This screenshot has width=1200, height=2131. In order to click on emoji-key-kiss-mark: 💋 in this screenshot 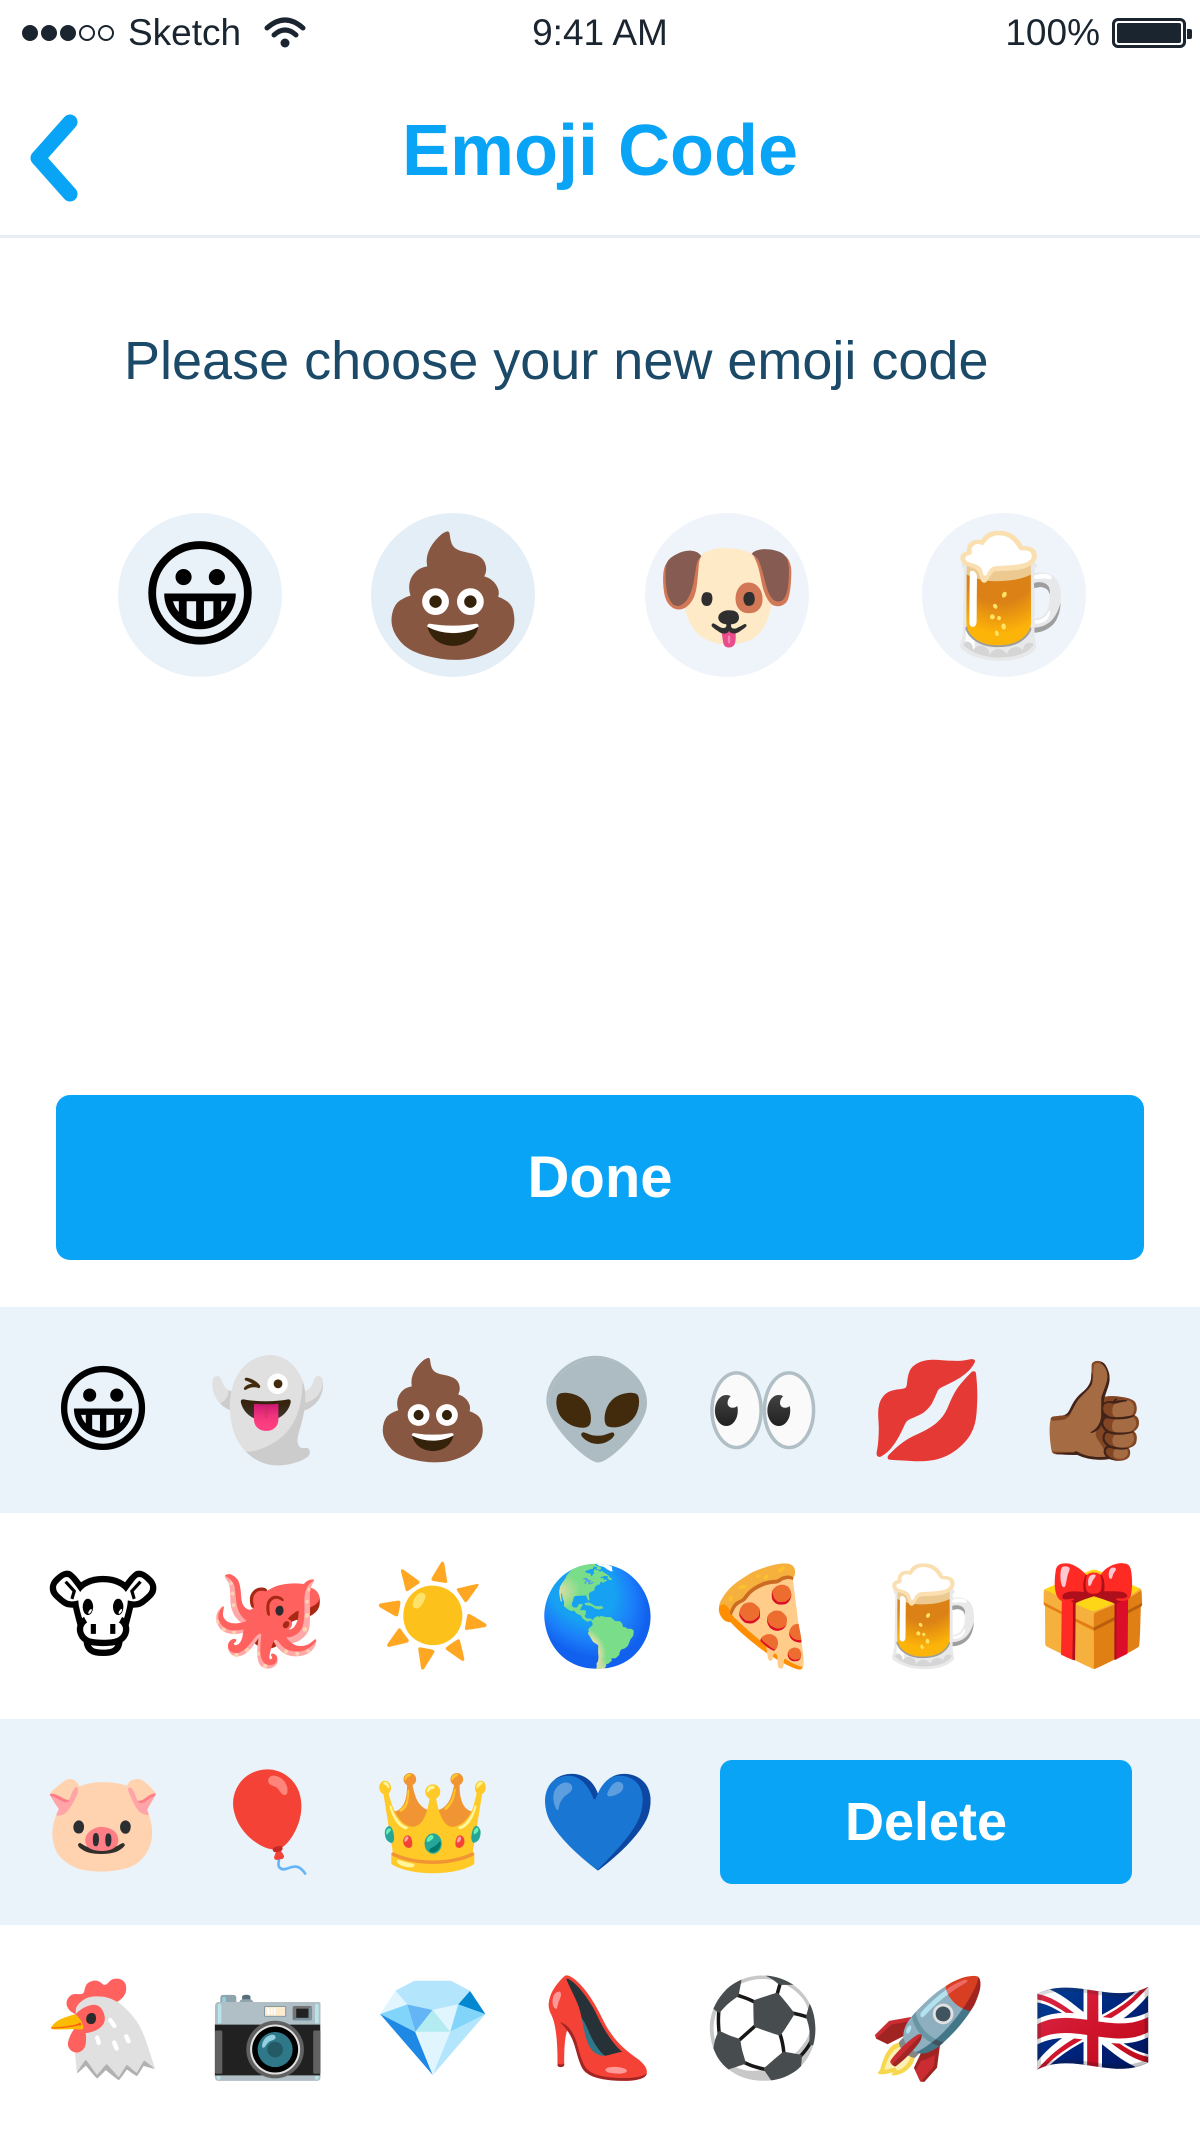, I will do `click(928, 1410)`.